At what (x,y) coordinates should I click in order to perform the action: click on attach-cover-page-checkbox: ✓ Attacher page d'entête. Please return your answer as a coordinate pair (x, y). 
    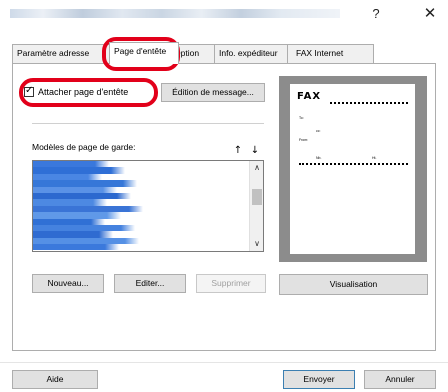
    Looking at the image, I should click on (76, 92).